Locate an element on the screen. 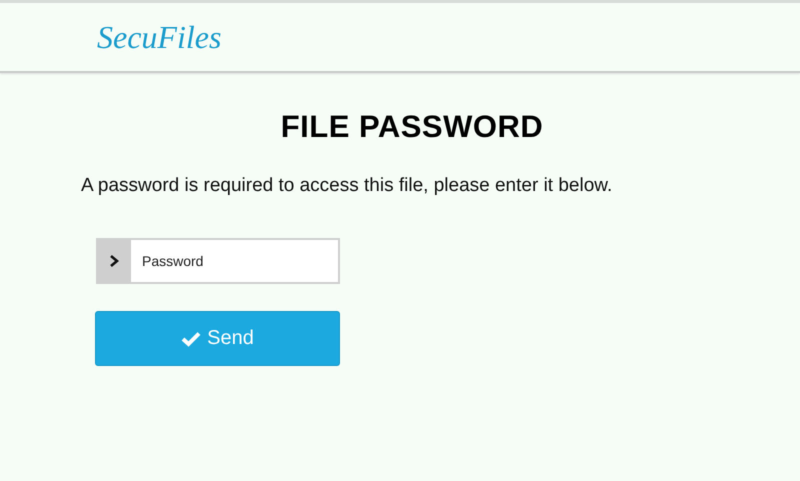 This screenshot has height=481, width=800. password-field: Password is located at coordinates (235, 261).